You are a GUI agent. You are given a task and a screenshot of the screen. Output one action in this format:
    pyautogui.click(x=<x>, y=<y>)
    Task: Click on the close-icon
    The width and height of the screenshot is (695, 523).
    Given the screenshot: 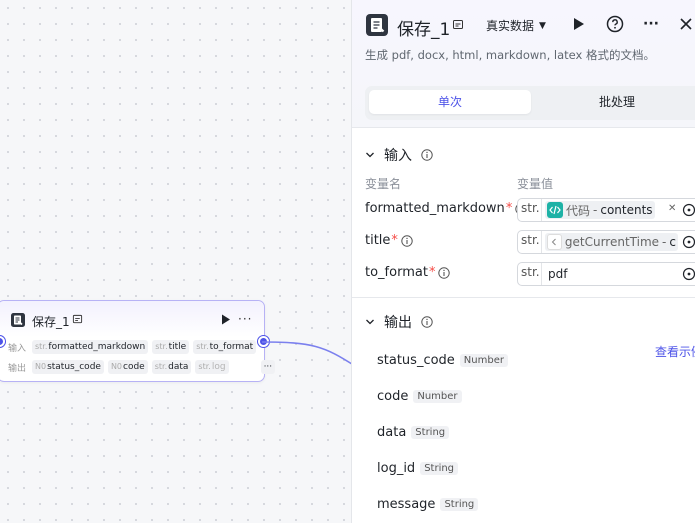 What is the action you would take?
    pyautogui.click(x=686, y=24)
    